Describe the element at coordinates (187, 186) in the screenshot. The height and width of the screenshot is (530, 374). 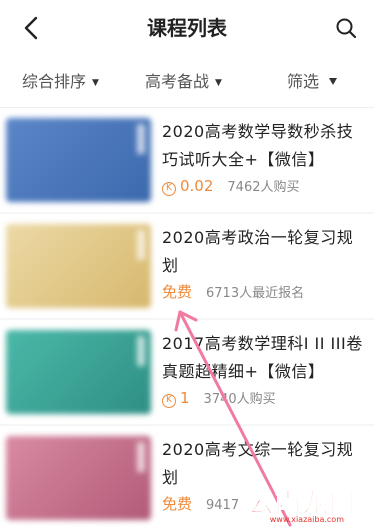
I see `course-price: K 0.02` at that location.